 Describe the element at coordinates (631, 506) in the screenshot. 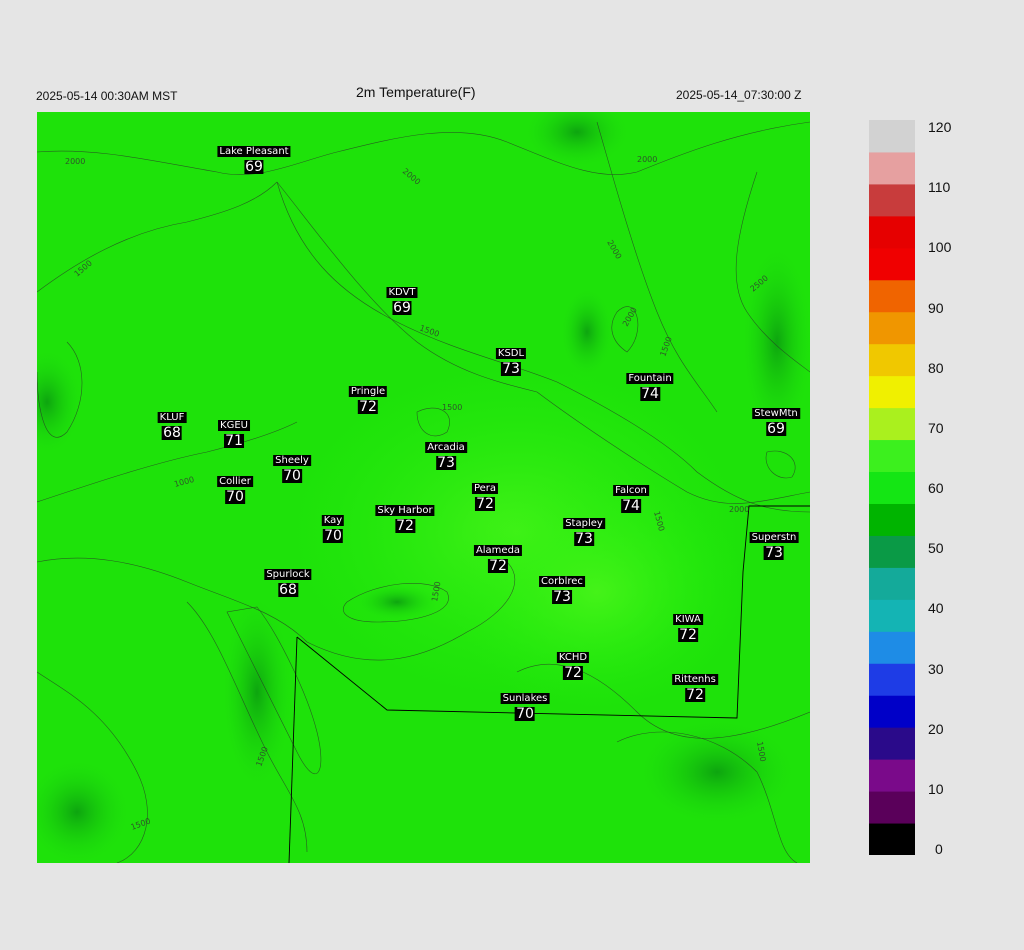

I see `station-temperature: 74` at that location.